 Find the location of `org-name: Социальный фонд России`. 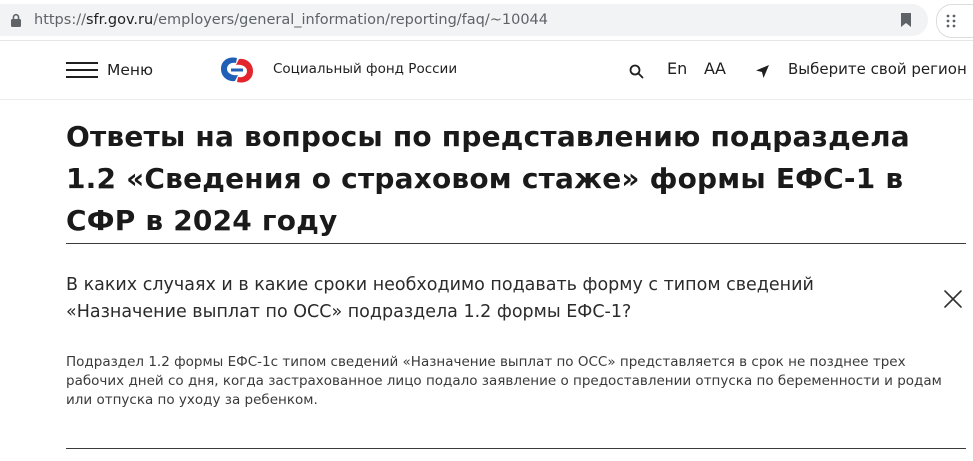

org-name: Социальный фонд России is located at coordinates (365, 69).